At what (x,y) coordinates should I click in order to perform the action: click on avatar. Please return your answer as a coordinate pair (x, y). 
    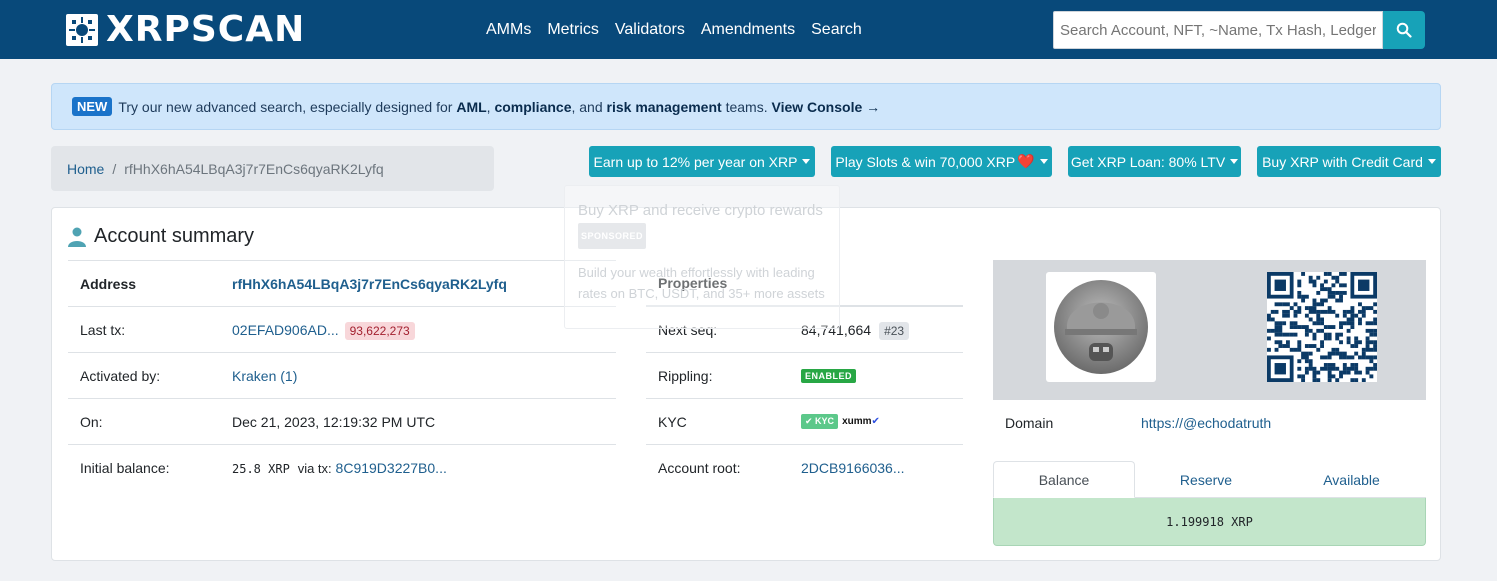
    Looking at the image, I should click on (1101, 327).